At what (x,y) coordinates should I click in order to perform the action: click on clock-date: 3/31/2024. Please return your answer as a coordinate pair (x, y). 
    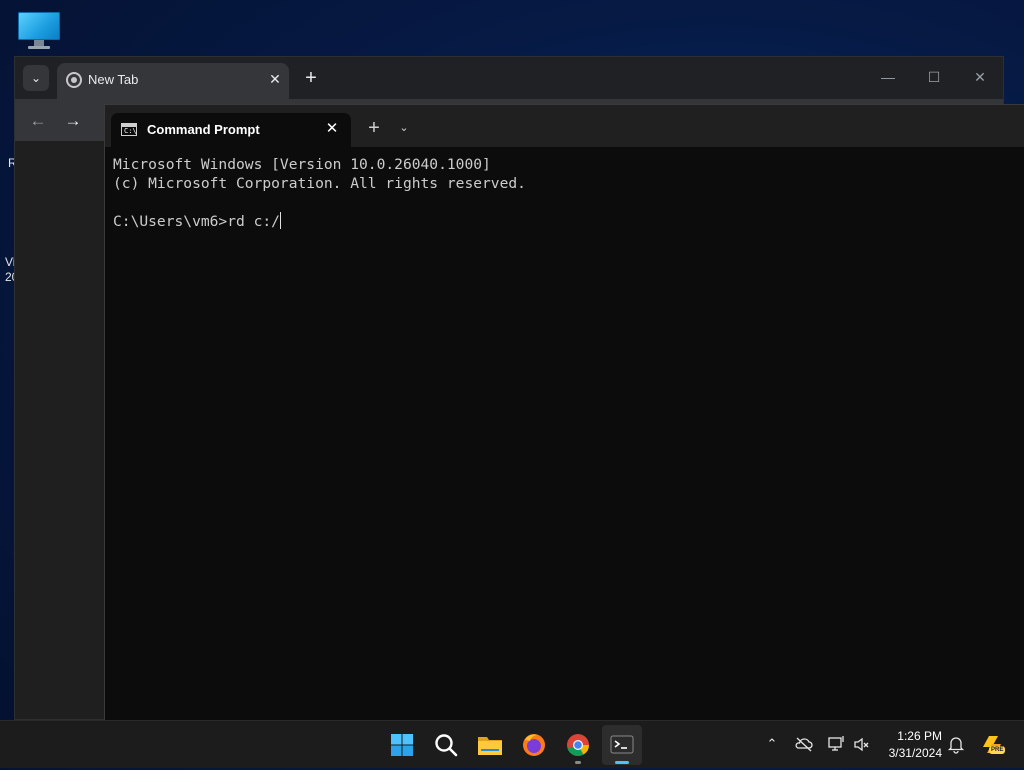
    Looking at the image, I should click on (909, 753).